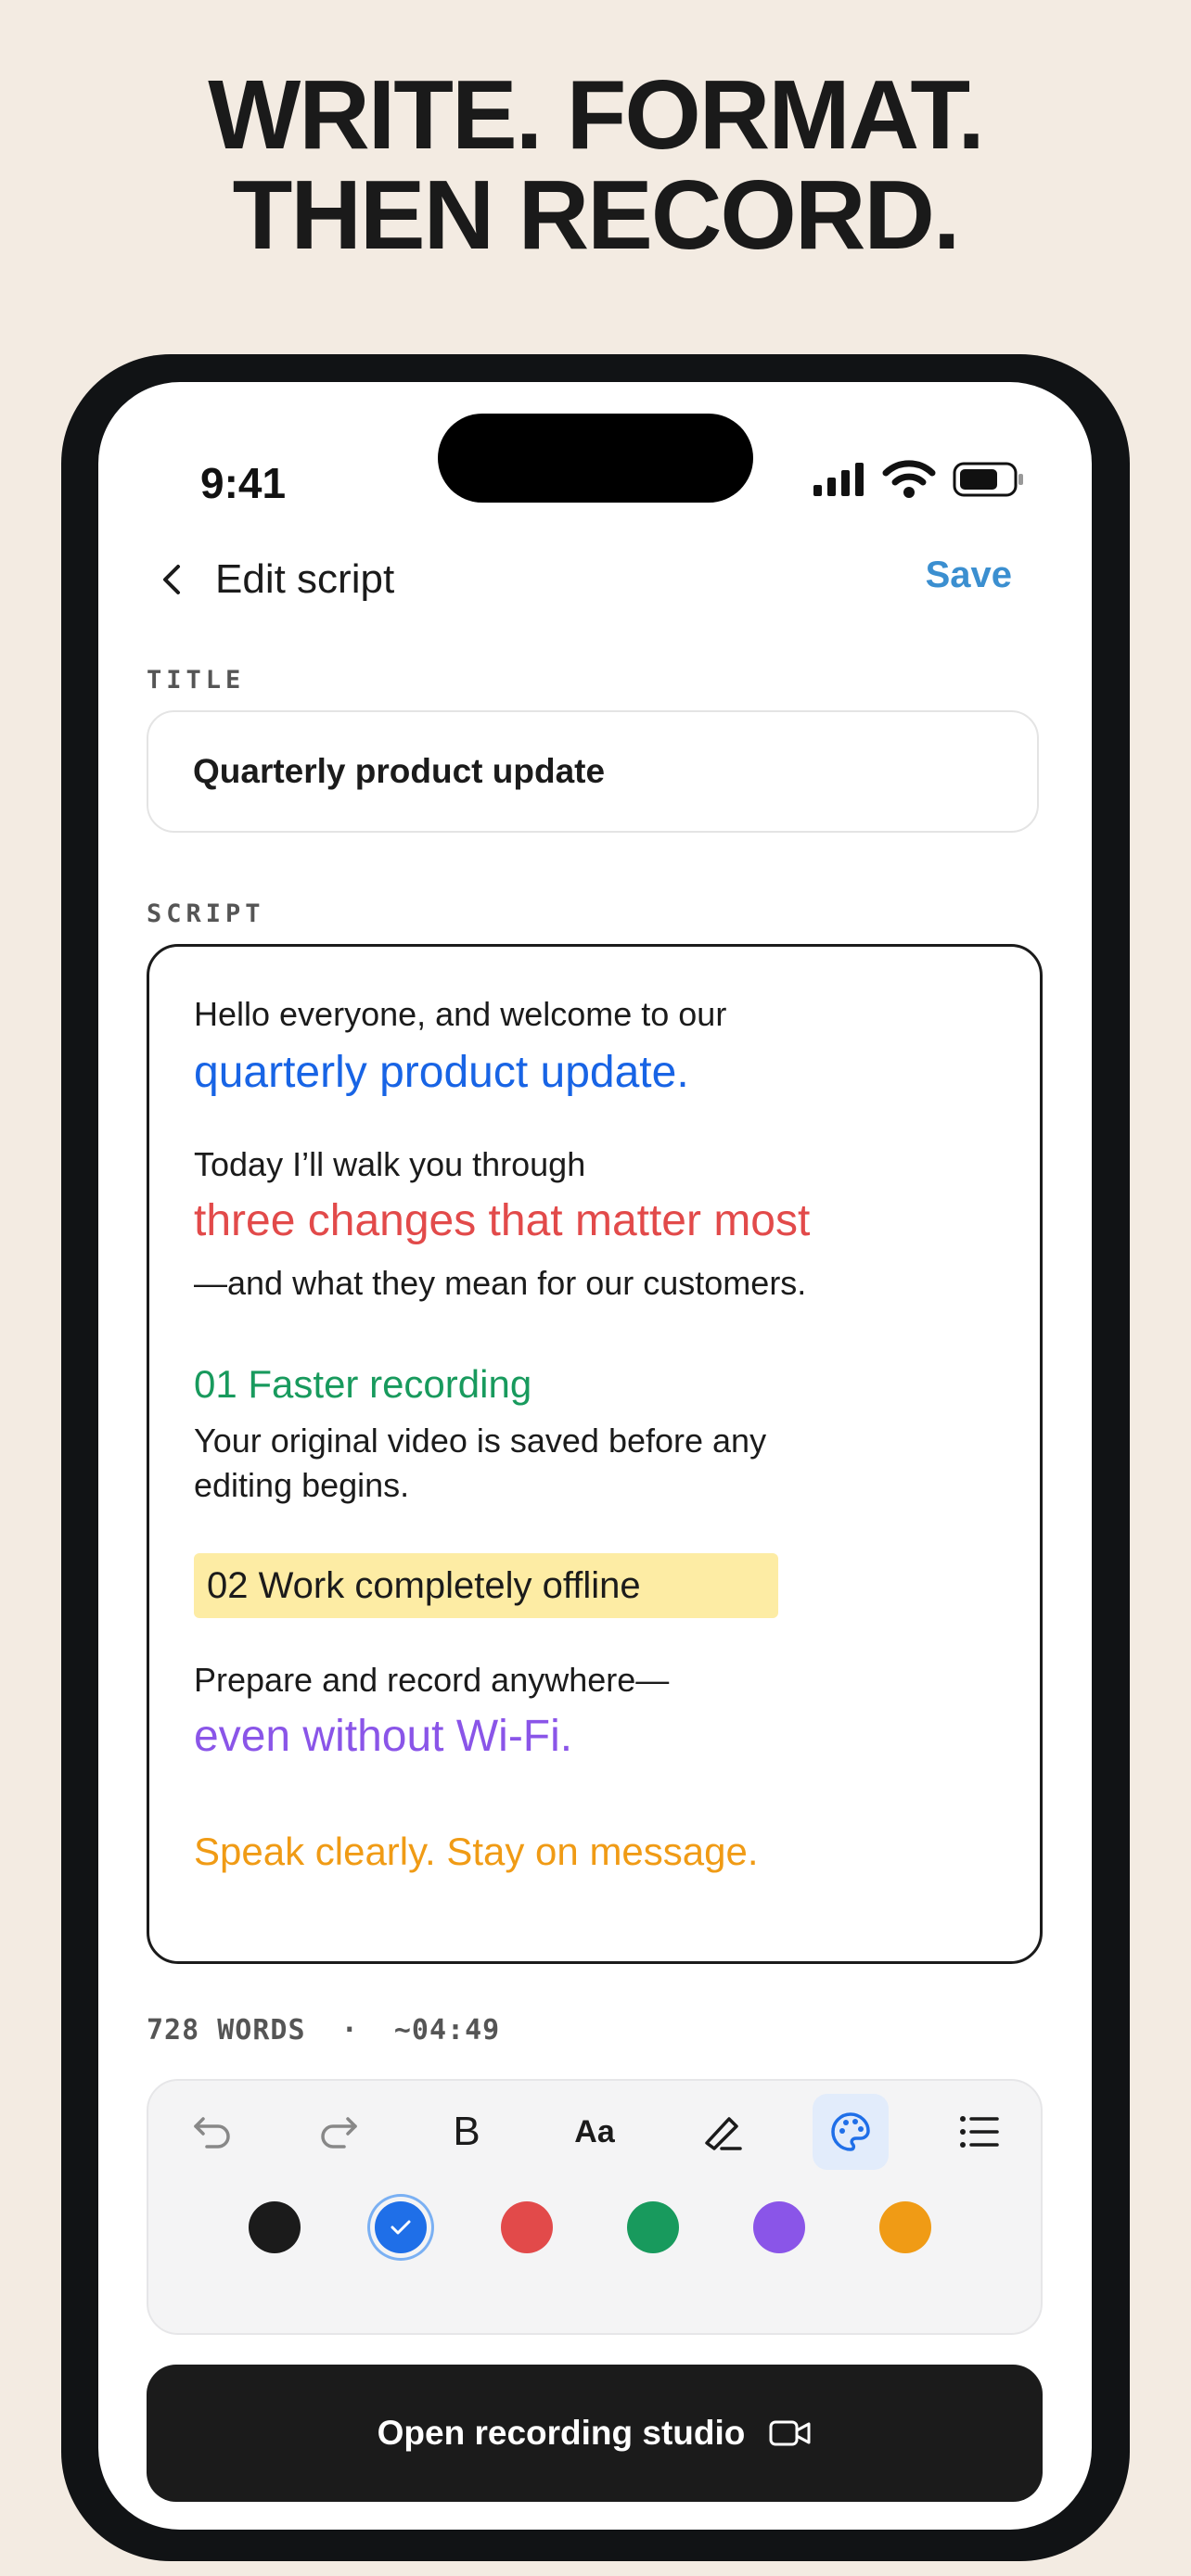 This screenshot has height=2576, width=1191. I want to click on script-line: —and what they mean for our customers., so click(501, 1283).